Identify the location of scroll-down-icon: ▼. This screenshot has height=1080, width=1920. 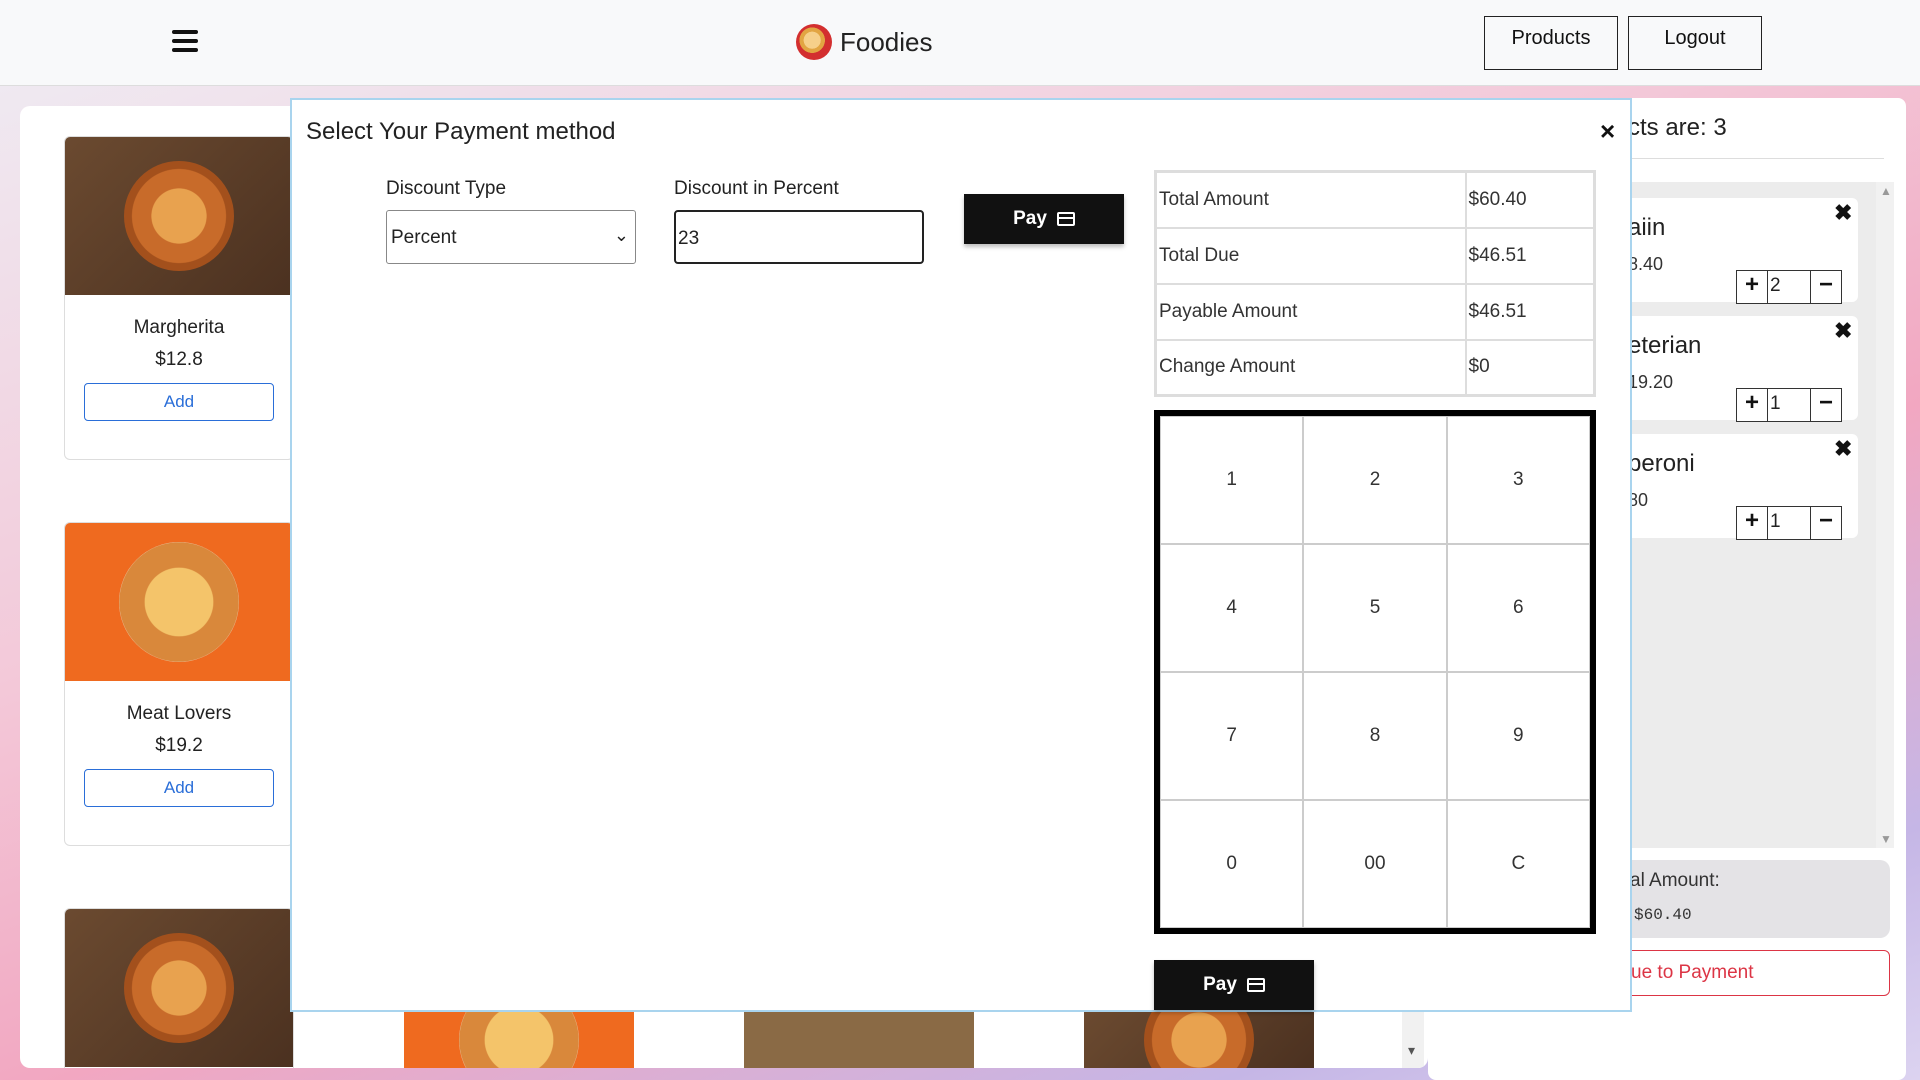
(1886, 839).